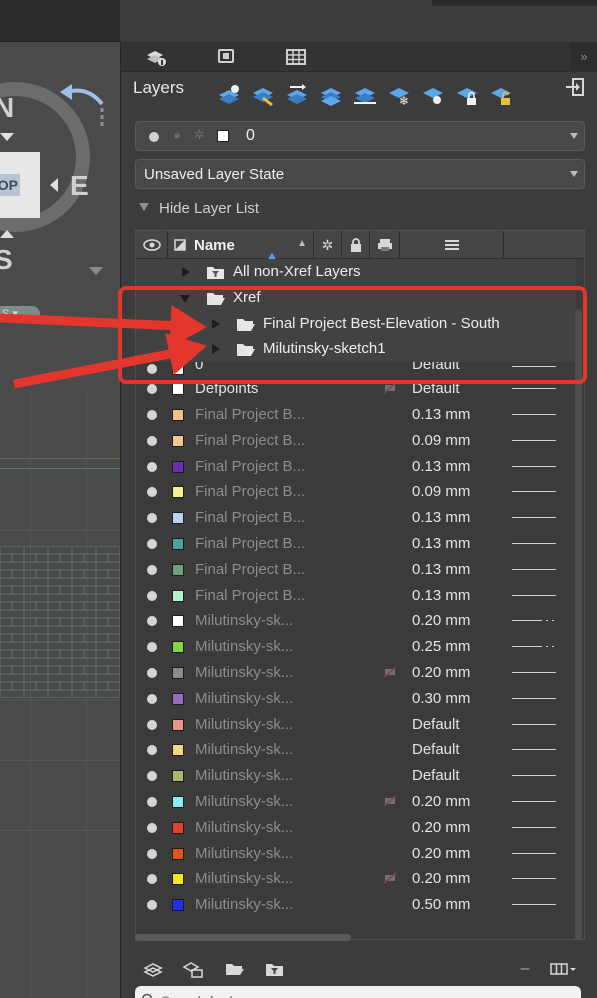 This screenshot has height=998, width=597. I want to click on new-group-filter-button, so click(235, 969).